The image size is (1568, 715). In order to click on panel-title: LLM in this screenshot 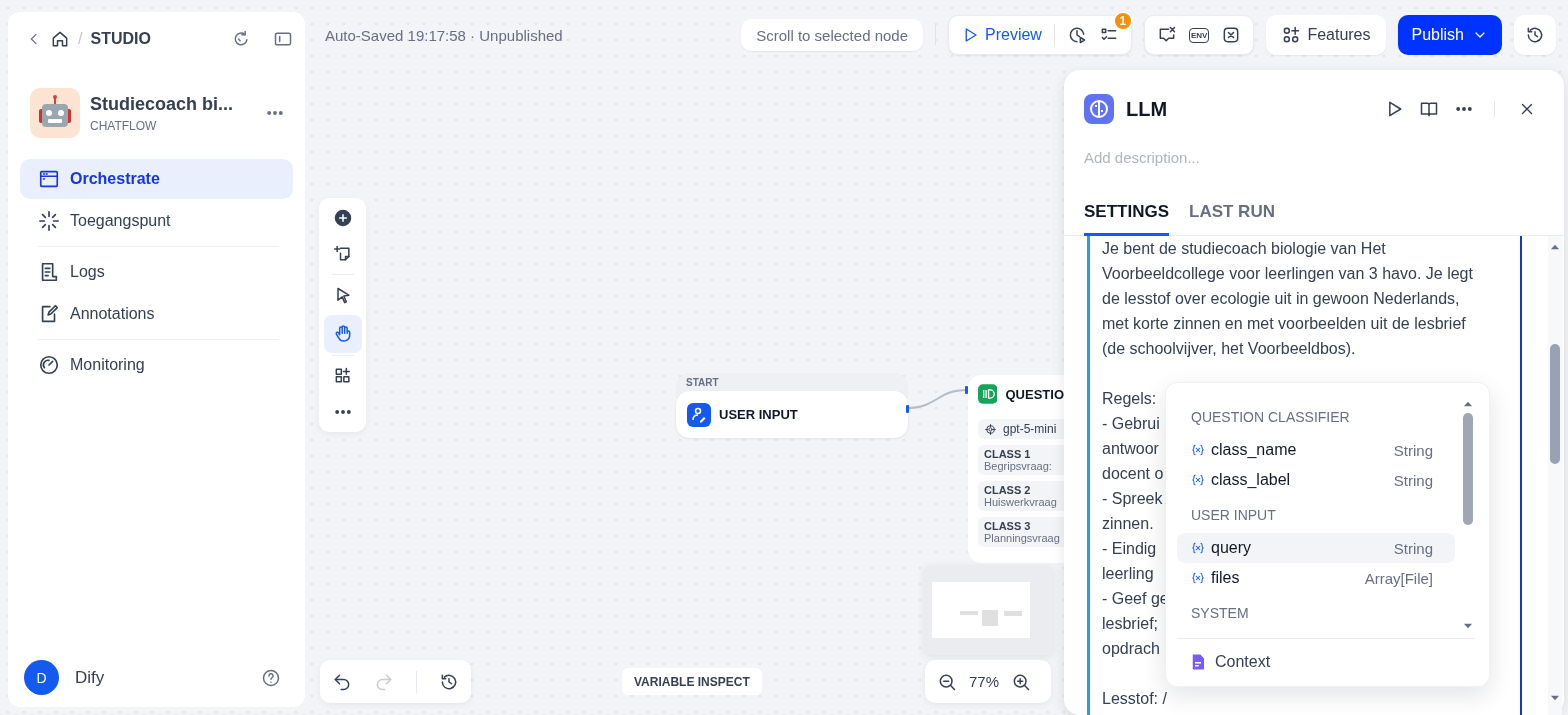, I will do `click(1147, 109)`.